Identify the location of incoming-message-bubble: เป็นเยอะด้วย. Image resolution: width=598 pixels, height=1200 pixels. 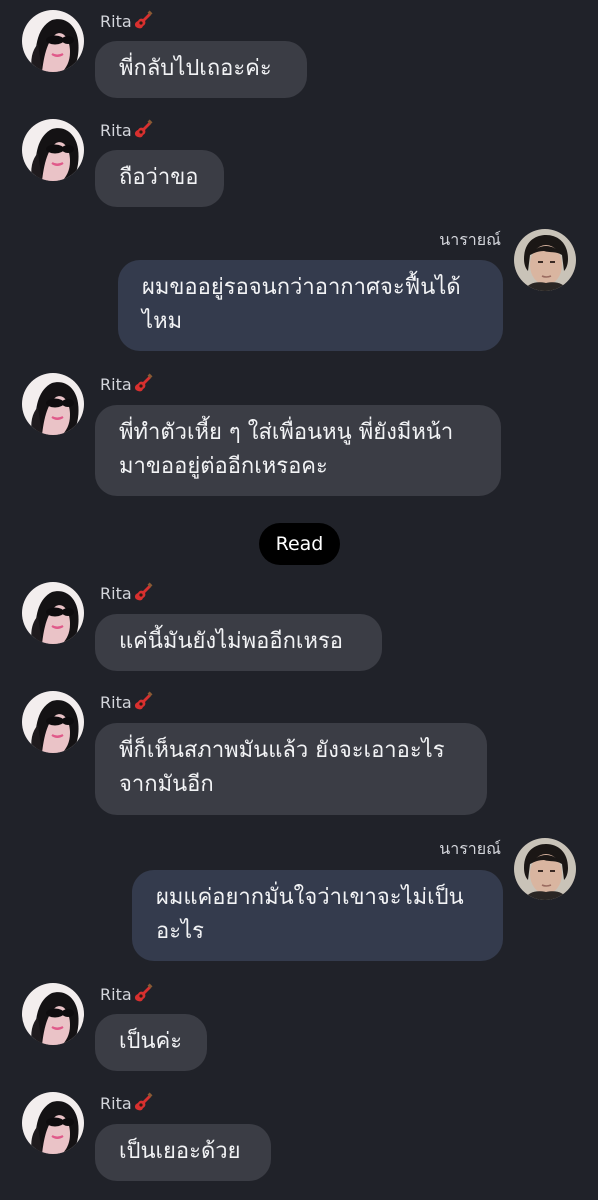
(183, 1152).